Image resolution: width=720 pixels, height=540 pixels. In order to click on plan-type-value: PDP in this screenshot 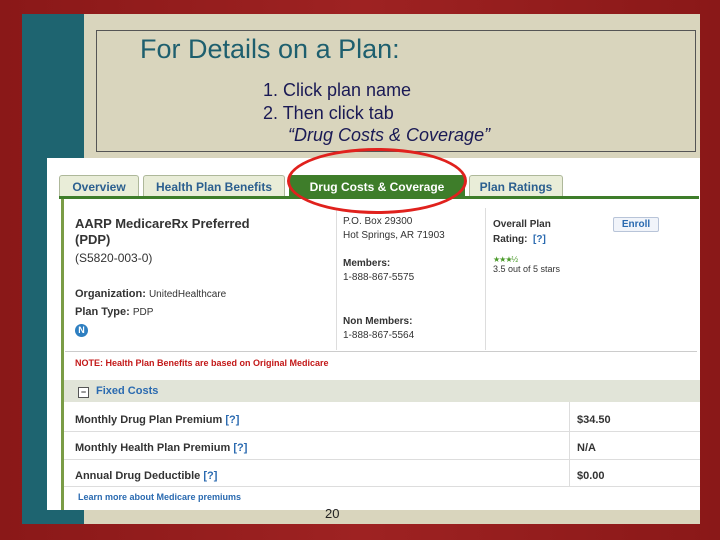, I will do `click(143, 312)`.